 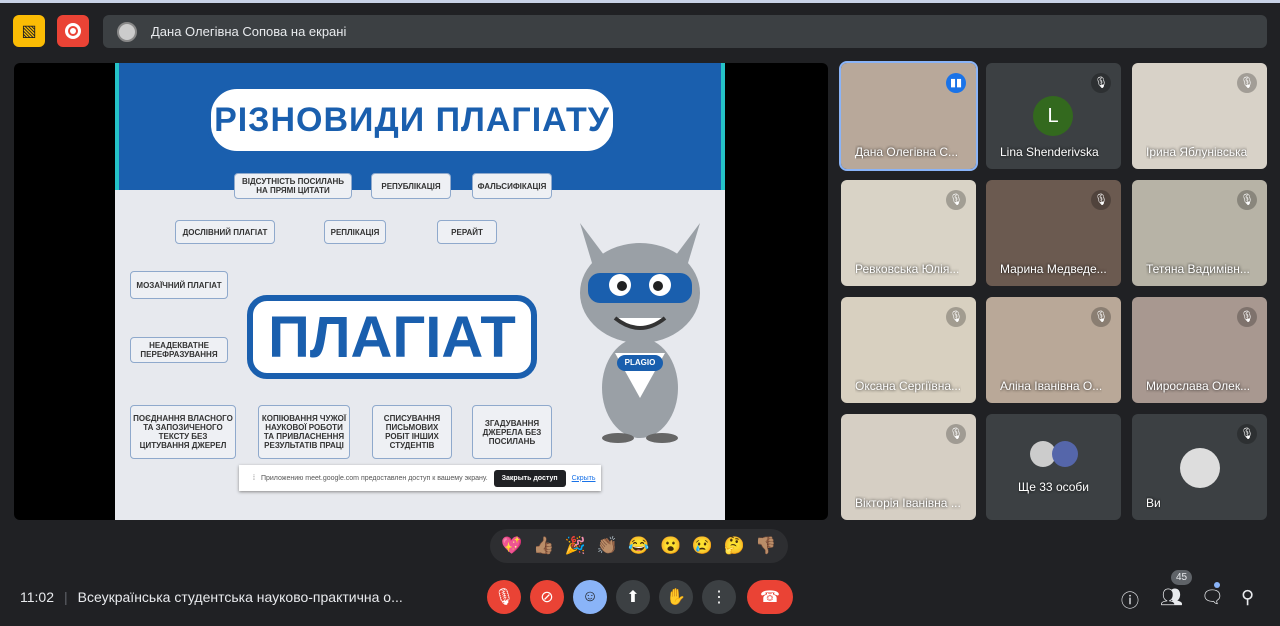 What do you see at coordinates (411, 186) in the screenshot?
I see `slide-node: РЕПУБЛІКАЦІЯ` at bounding box center [411, 186].